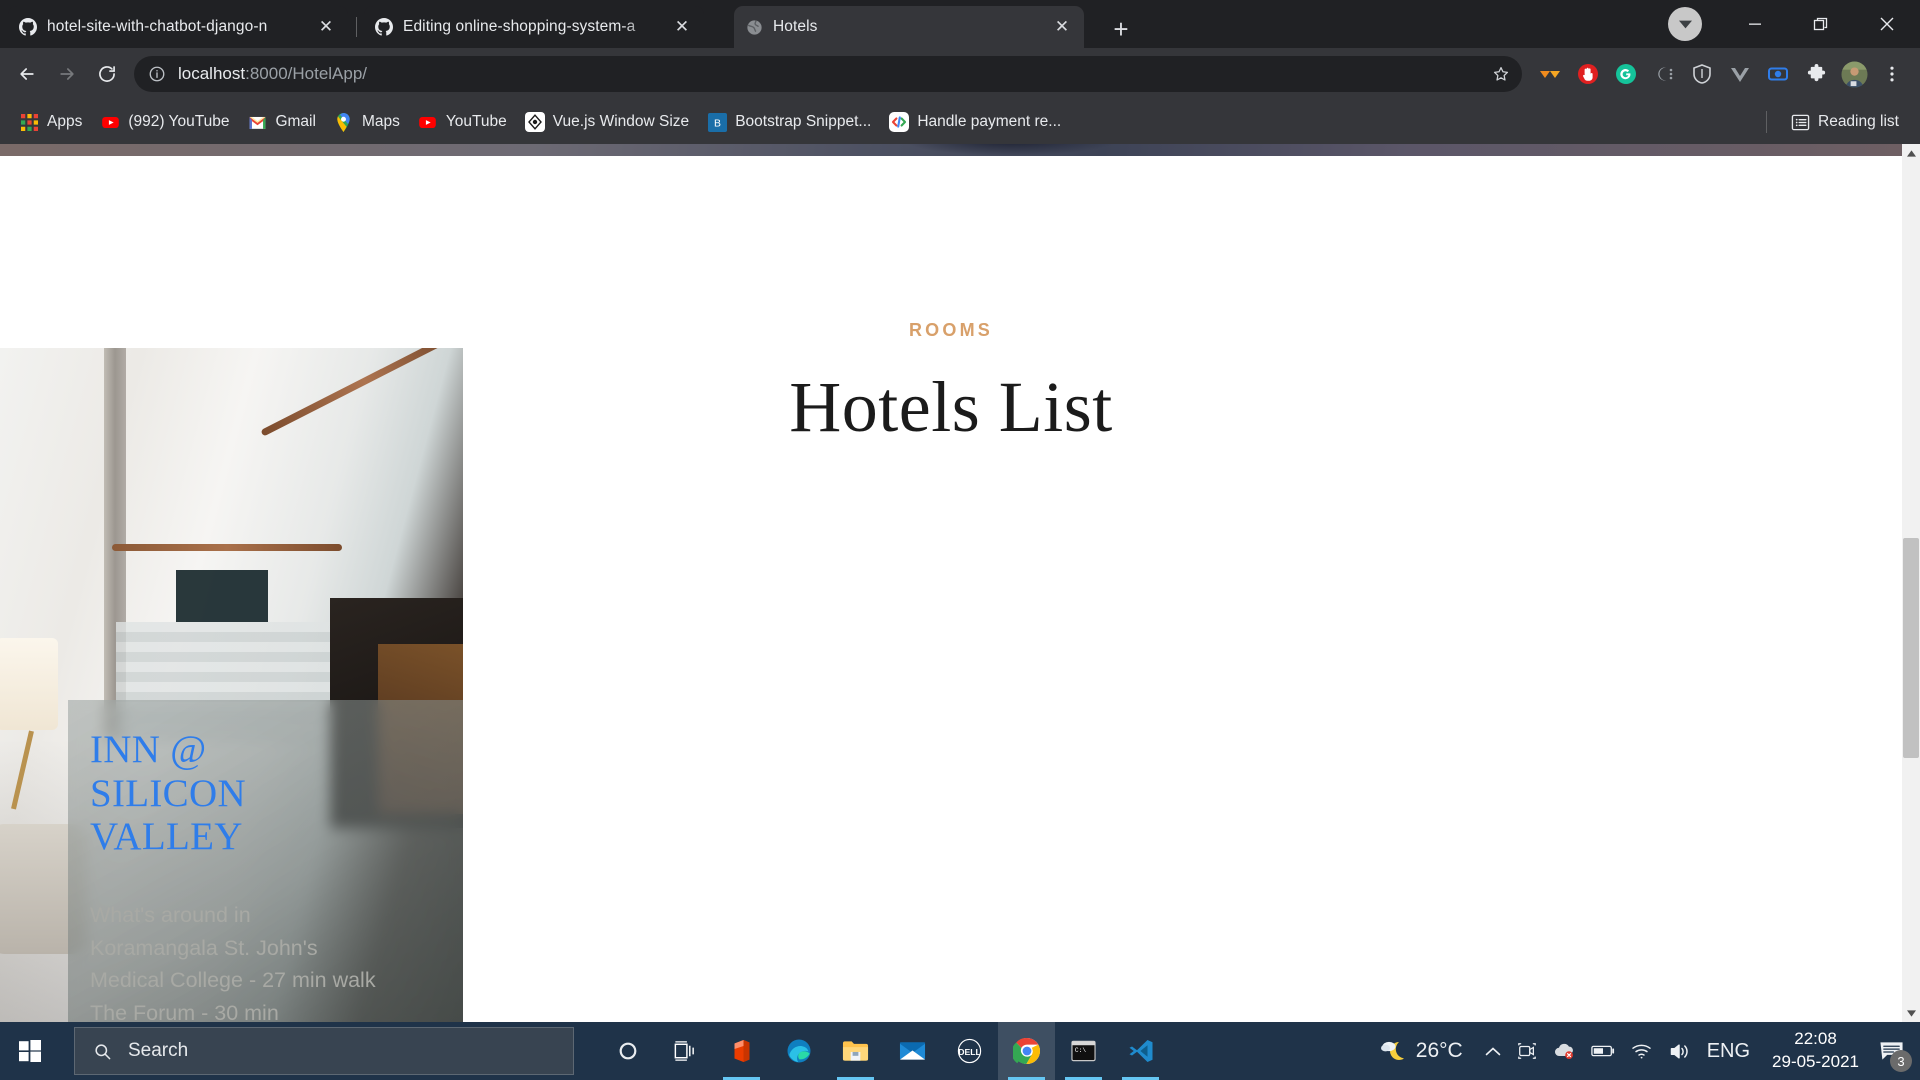 The image size is (1920, 1080). I want to click on info-icon, so click(157, 74).